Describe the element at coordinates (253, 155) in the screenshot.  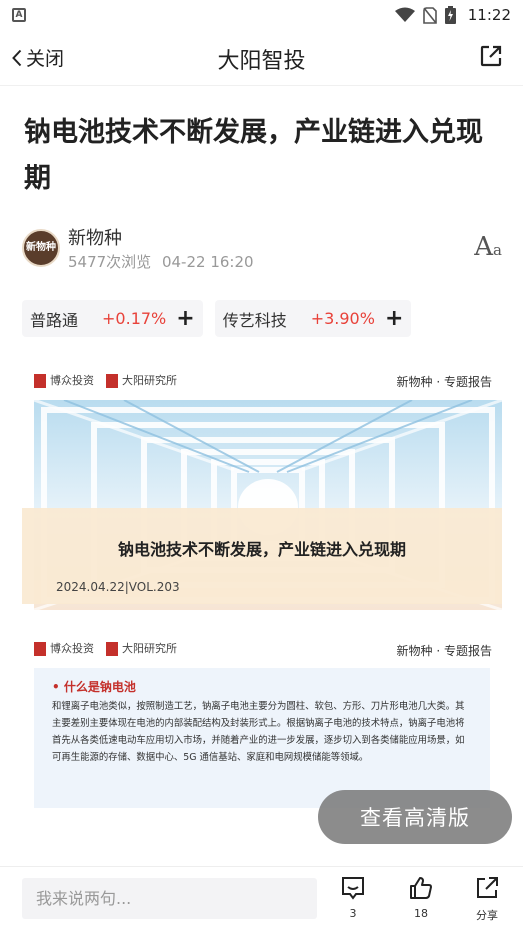
I see `article-title: 钠电池技术不断发展，产业链进入兑现期` at that location.